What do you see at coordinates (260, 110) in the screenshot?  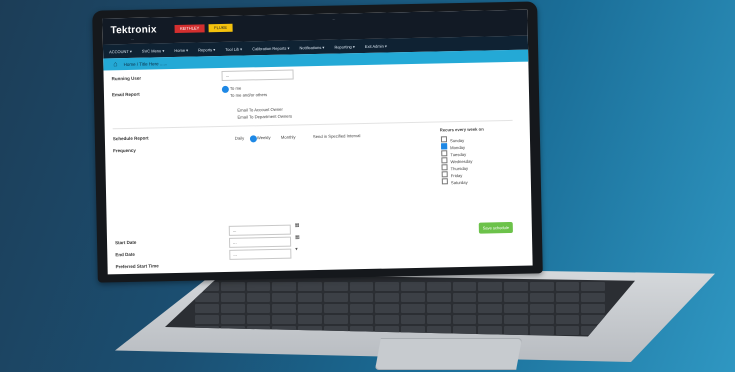 I see `email-account-owner-option: Email To Account Owner` at bounding box center [260, 110].